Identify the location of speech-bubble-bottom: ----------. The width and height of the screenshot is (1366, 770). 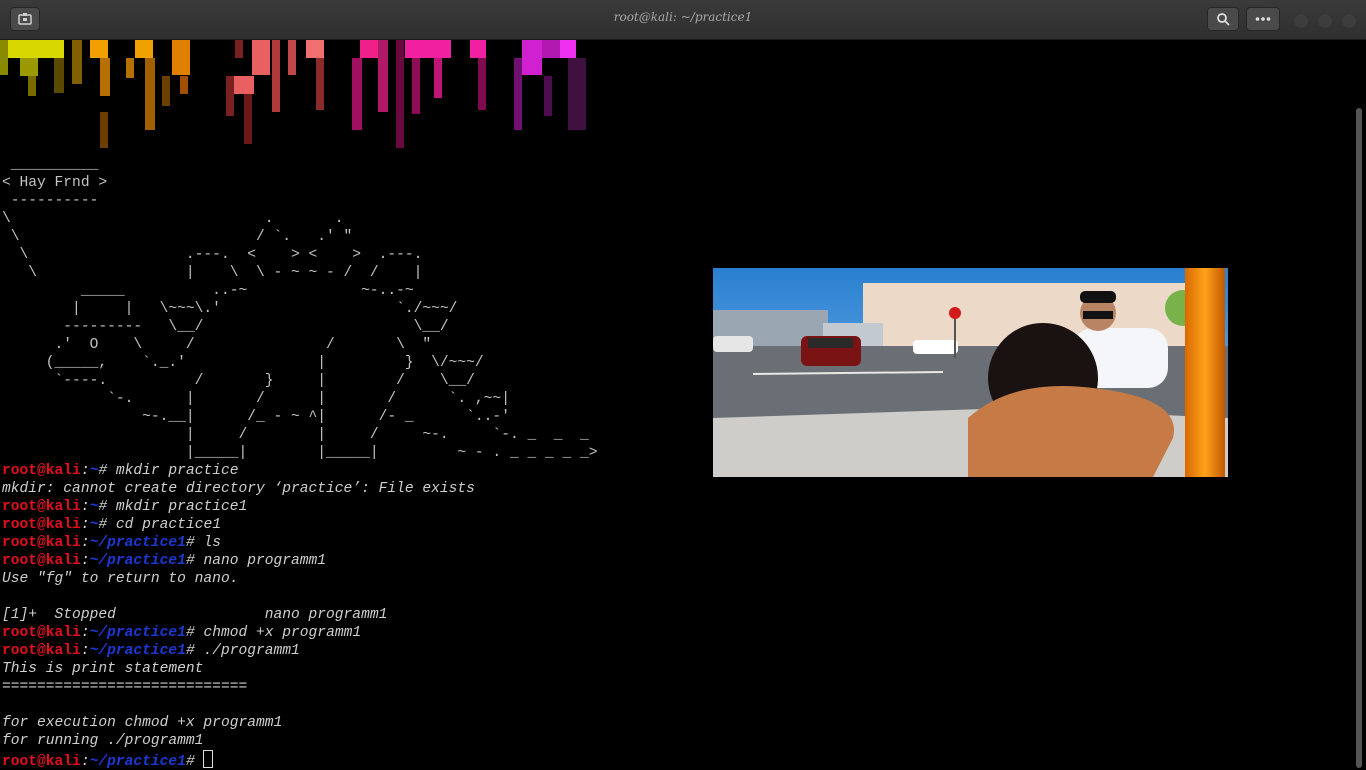
(50, 201).